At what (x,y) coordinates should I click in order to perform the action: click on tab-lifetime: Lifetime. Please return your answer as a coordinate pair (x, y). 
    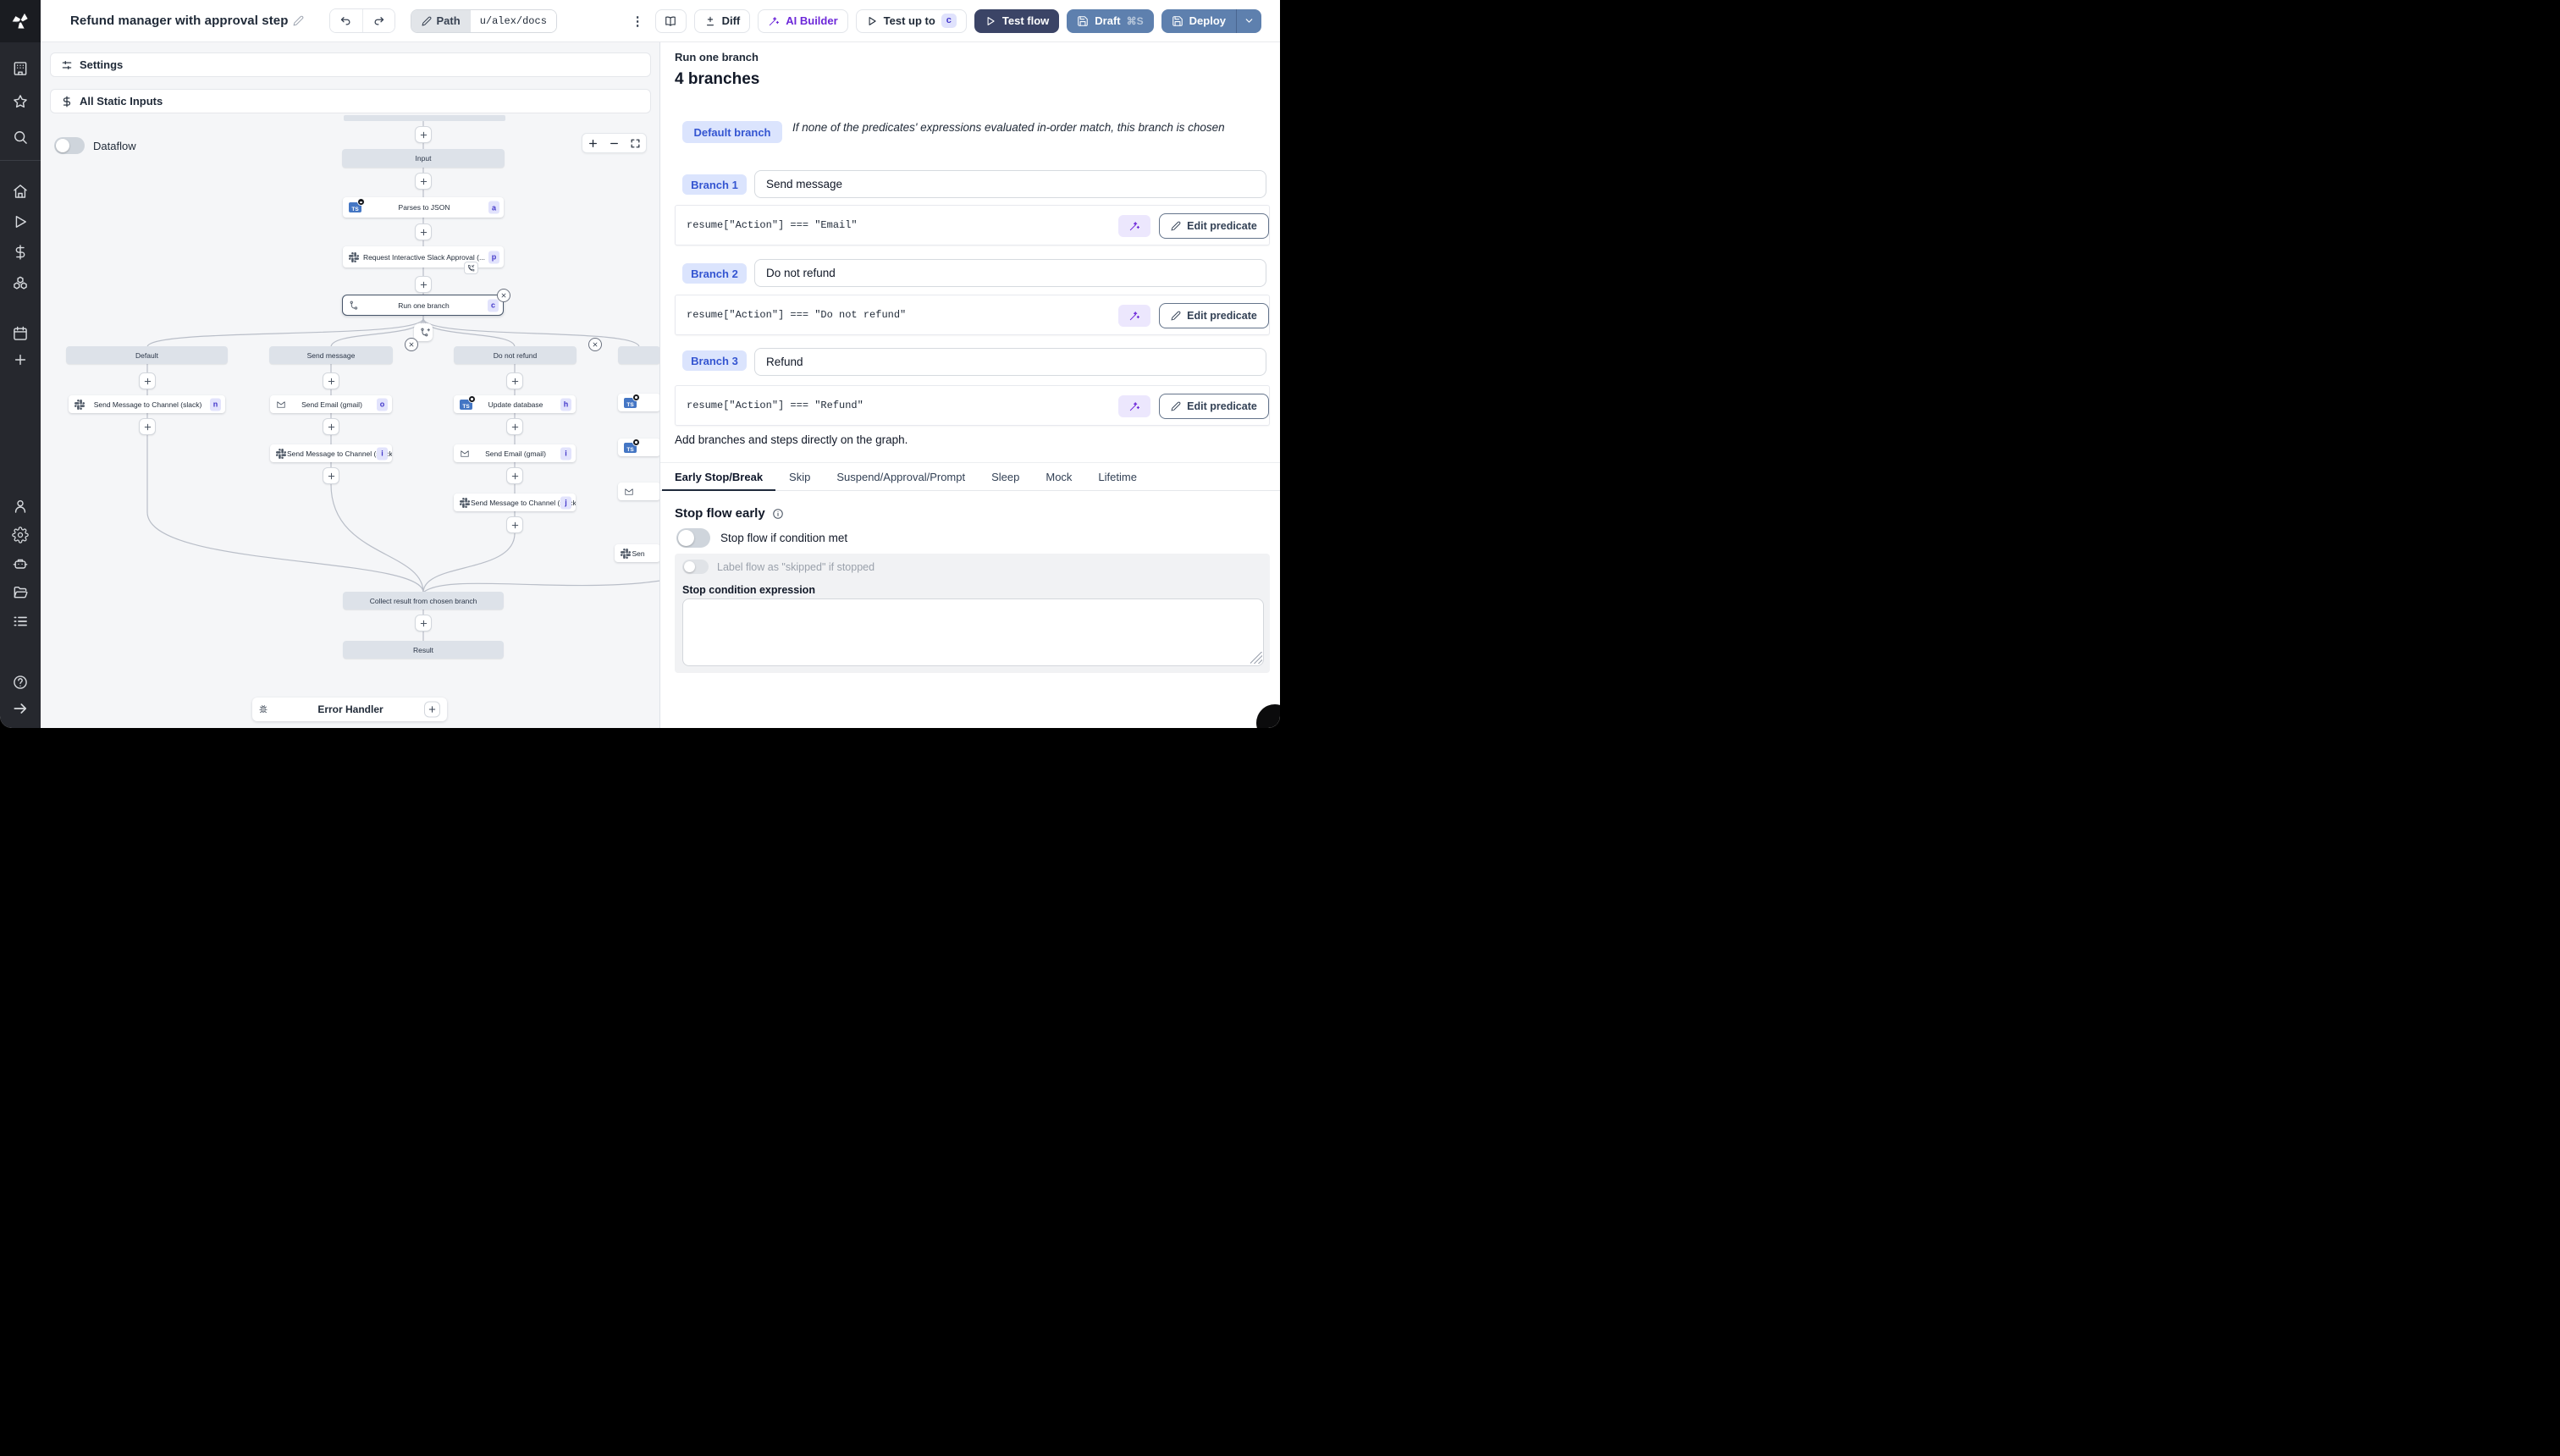
    Looking at the image, I should click on (1117, 477).